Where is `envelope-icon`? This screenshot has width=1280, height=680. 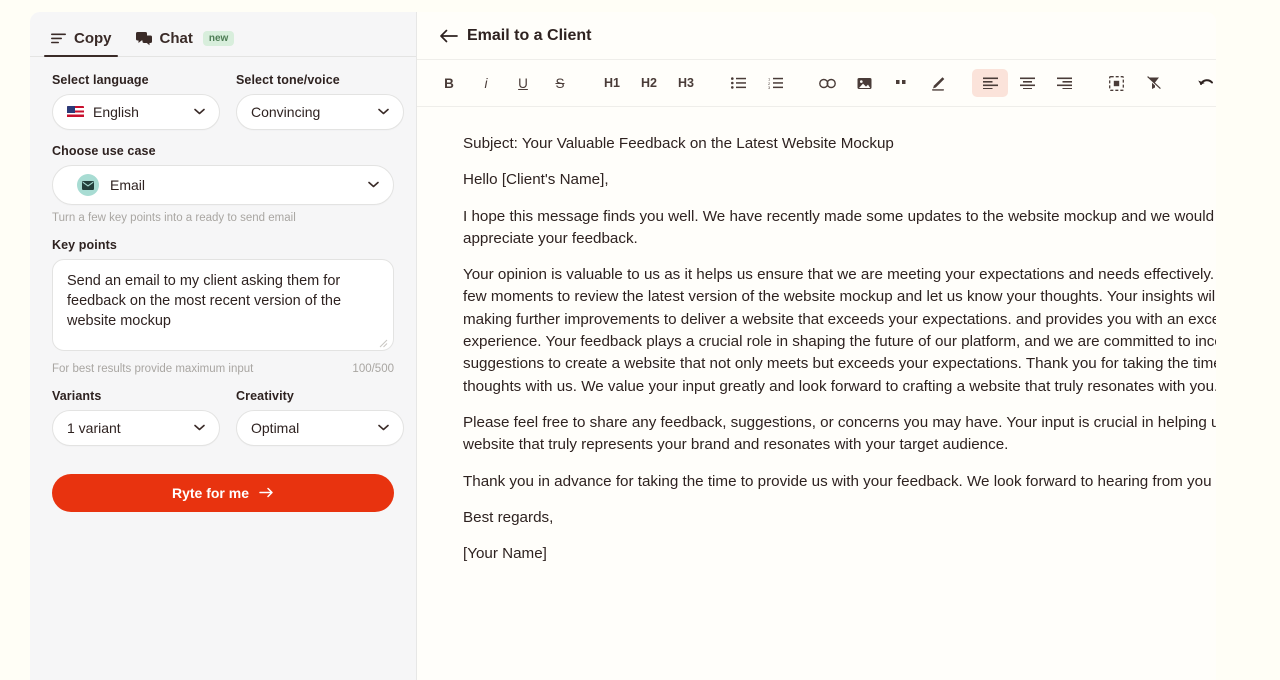 envelope-icon is located at coordinates (88, 185).